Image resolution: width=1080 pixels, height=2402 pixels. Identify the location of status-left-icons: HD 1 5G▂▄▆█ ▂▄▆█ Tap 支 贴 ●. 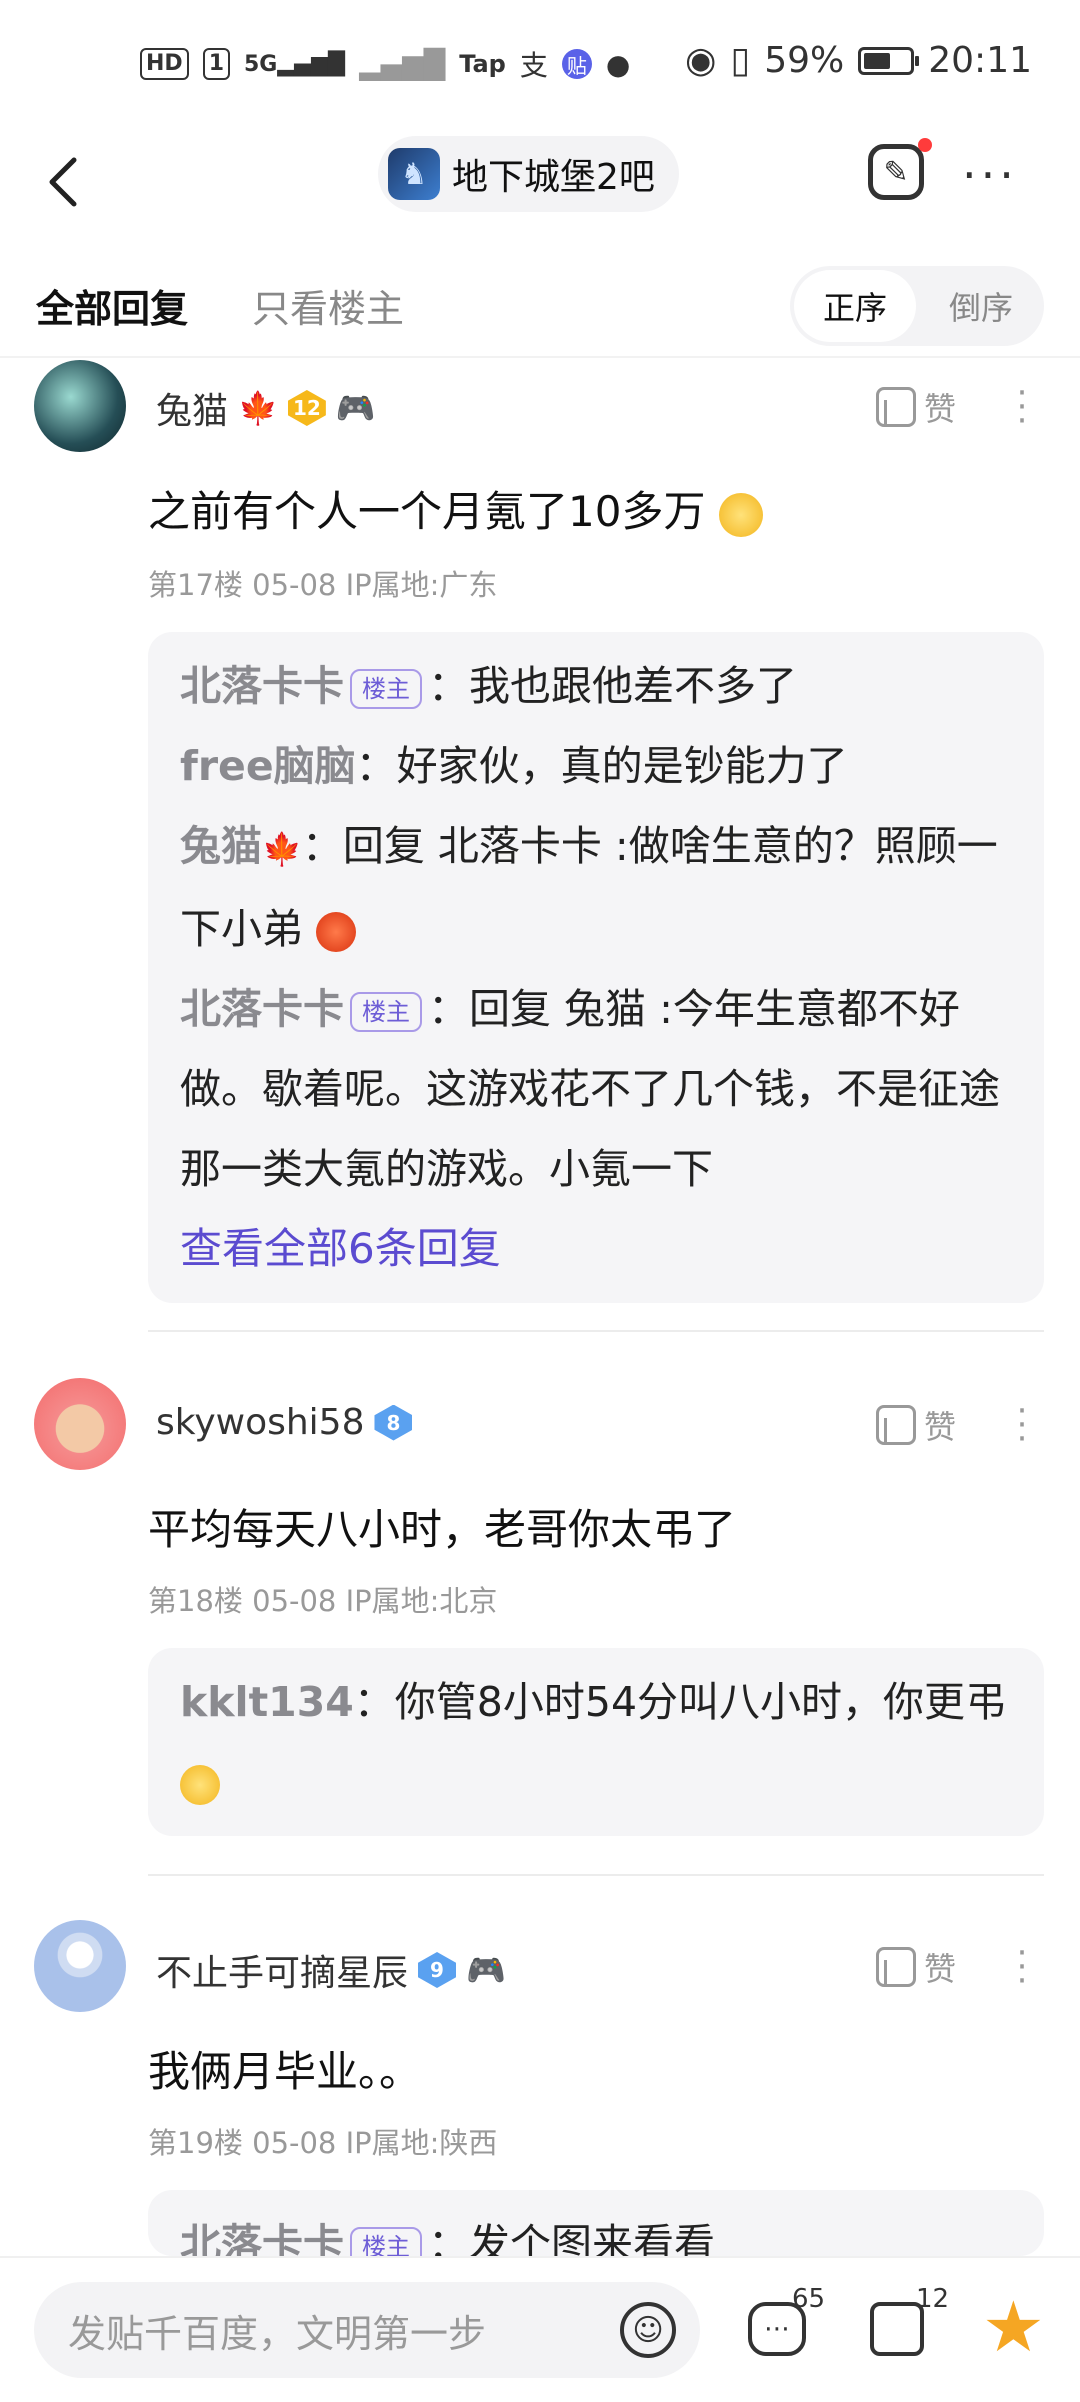
(385, 64).